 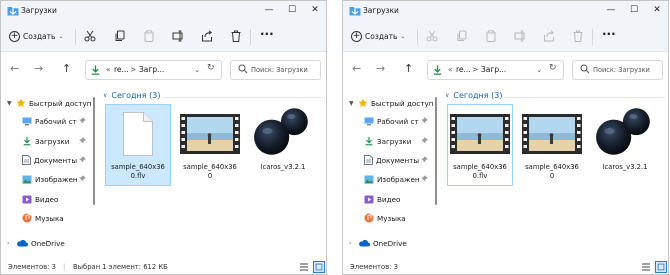 I want to click on status-item-count: Элементов: 3, so click(x=374, y=267).